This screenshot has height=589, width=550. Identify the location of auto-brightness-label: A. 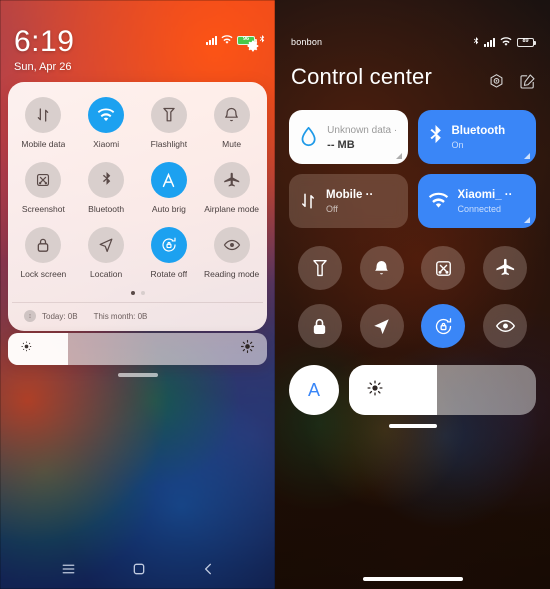
(313, 389).